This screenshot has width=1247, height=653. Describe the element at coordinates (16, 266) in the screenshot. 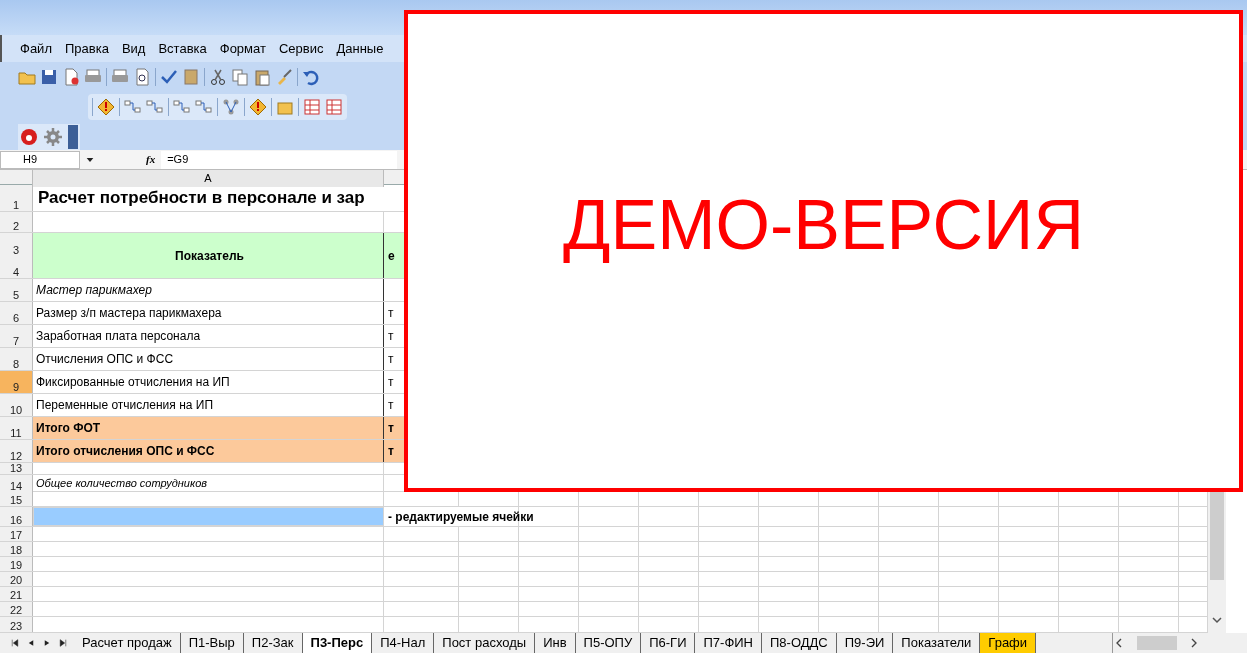

I see `row-number: 4` at that location.